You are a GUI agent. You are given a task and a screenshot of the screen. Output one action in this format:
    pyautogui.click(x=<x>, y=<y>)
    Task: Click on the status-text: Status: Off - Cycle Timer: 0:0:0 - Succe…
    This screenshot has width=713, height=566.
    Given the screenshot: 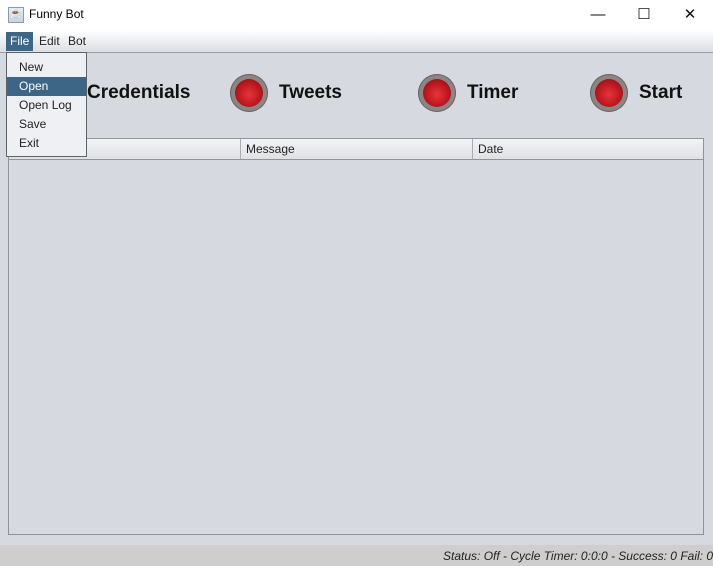 What is the action you would take?
    pyautogui.click(x=578, y=556)
    